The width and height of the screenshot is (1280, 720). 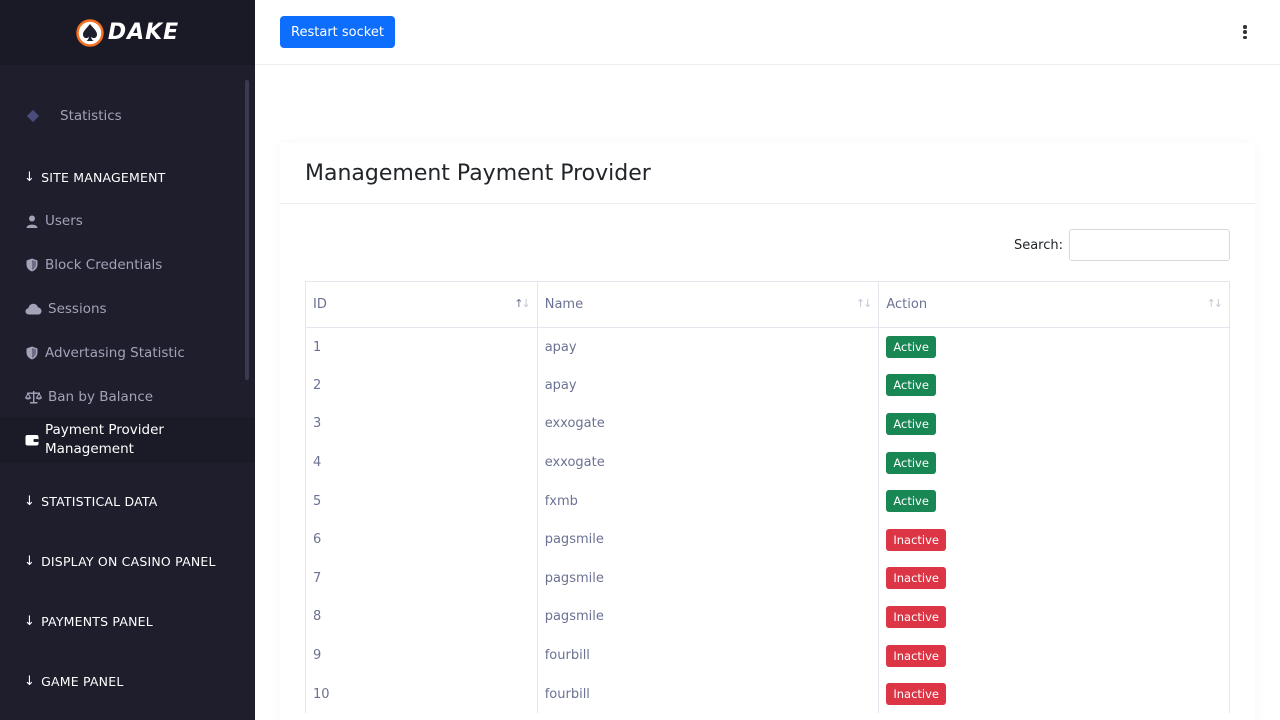 I want to click on sidebar-item-label: Advertasing Statistic, so click(x=115, y=353).